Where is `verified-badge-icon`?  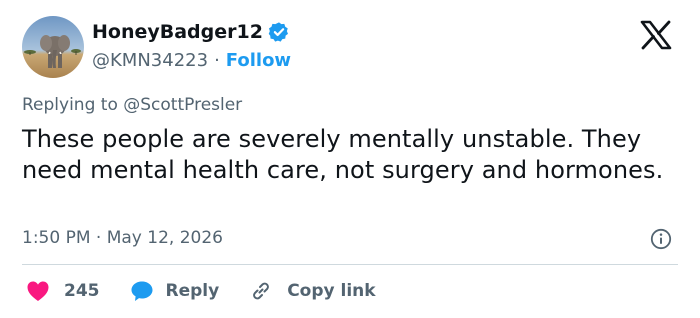
verified-badge-icon is located at coordinates (279, 32).